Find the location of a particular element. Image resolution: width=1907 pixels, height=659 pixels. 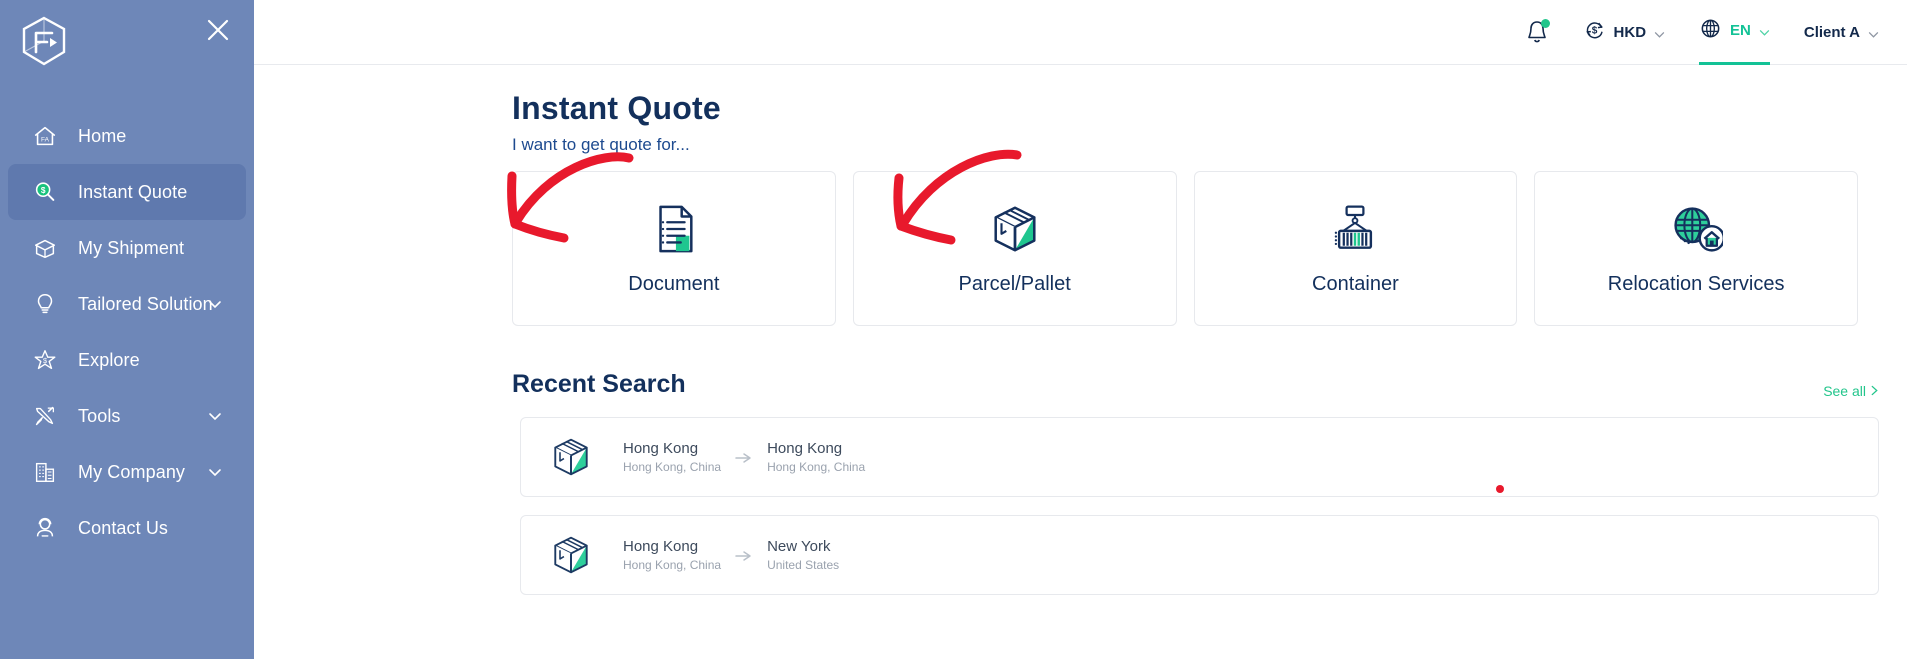

account-selector: Client A is located at coordinates (1841, 32).